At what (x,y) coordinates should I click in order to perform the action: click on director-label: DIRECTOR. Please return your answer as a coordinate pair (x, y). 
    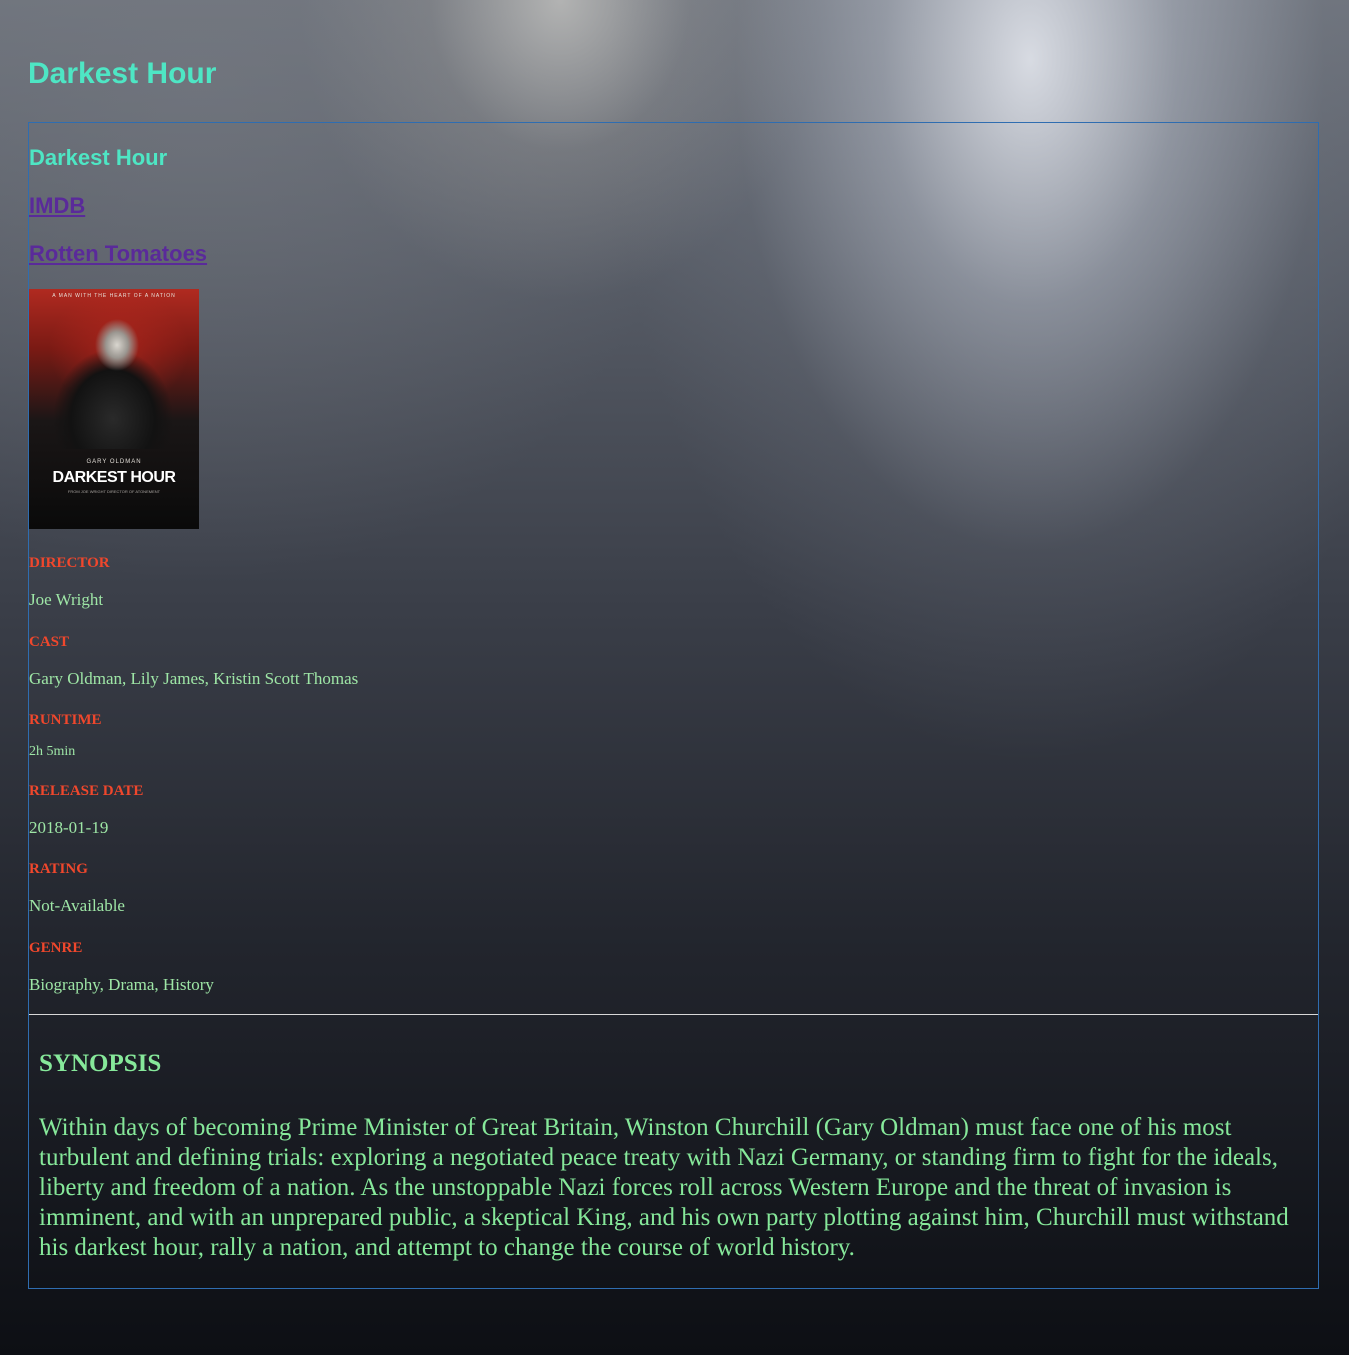
    Looking at the image, I should click on (69, 563).